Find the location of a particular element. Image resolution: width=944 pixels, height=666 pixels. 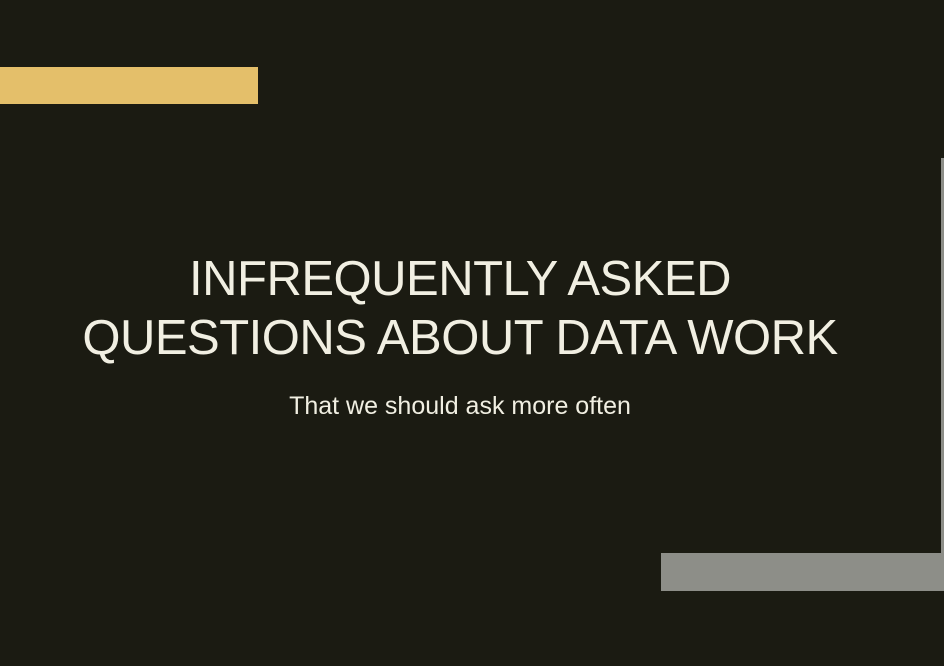

slide-subtitle: That we should ask more often is located at coordinates (460, 406).